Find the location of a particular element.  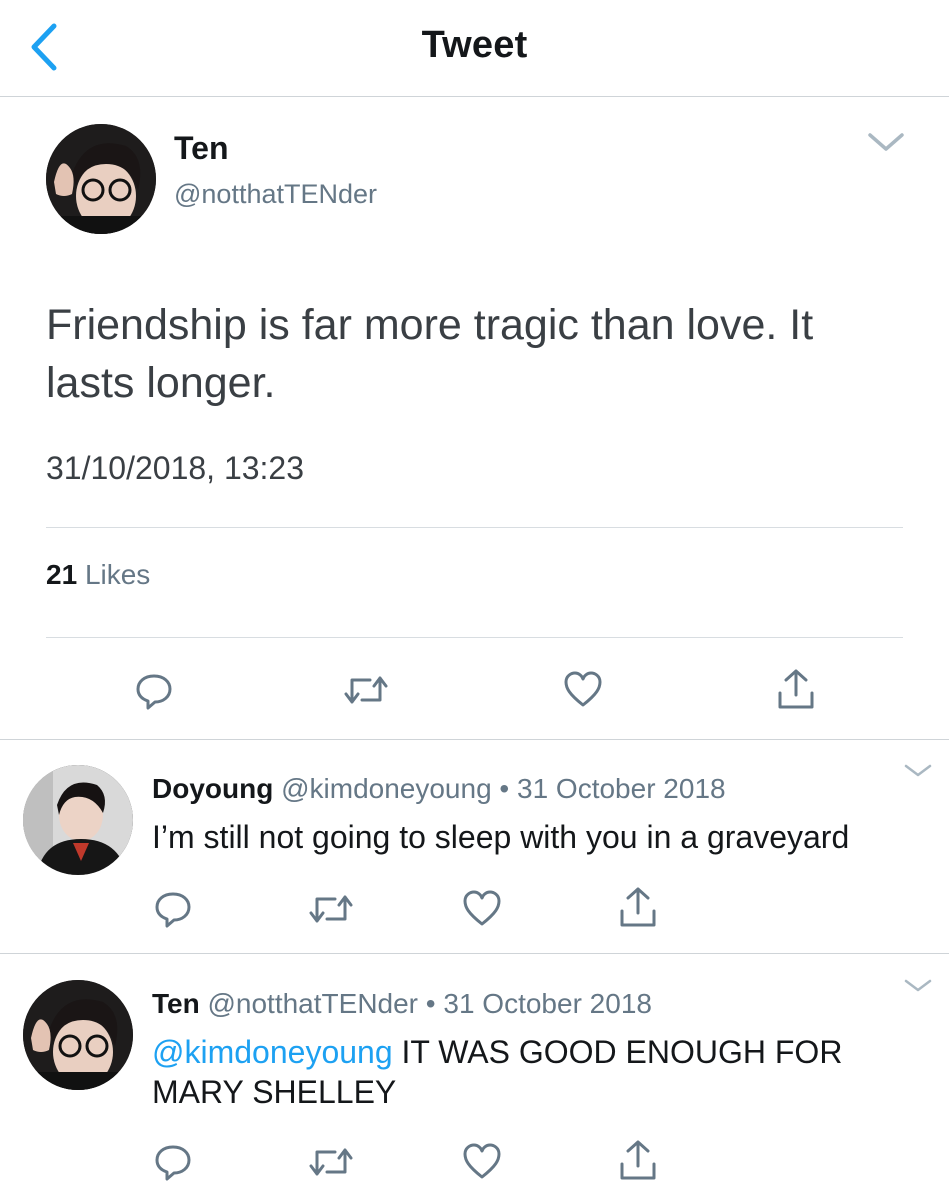

likes-label: Likes is located at coordinates (117, 574).